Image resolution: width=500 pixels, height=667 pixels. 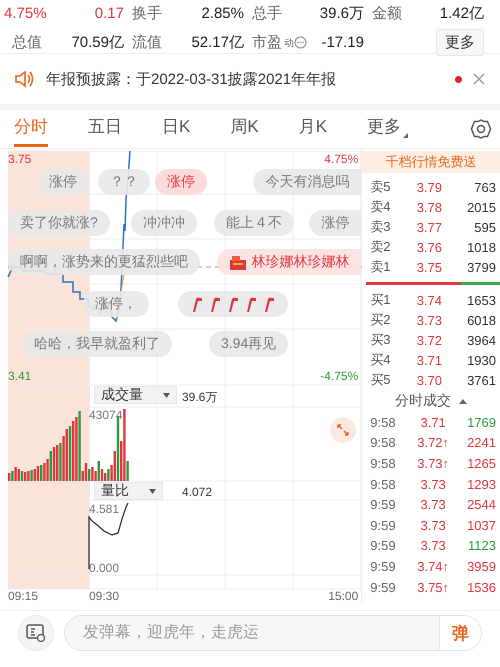 What do you see at coordinates (481, 207) in the screenshot?
I see `ask-volume: 2015` at bounding box center [481, 207].